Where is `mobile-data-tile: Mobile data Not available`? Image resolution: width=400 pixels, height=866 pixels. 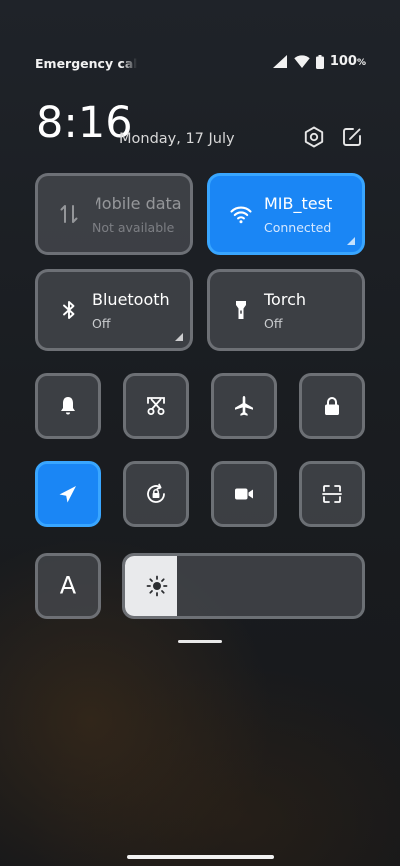
mobile-data-tile: Mobile data Not available is located at coordinates (114, 214).